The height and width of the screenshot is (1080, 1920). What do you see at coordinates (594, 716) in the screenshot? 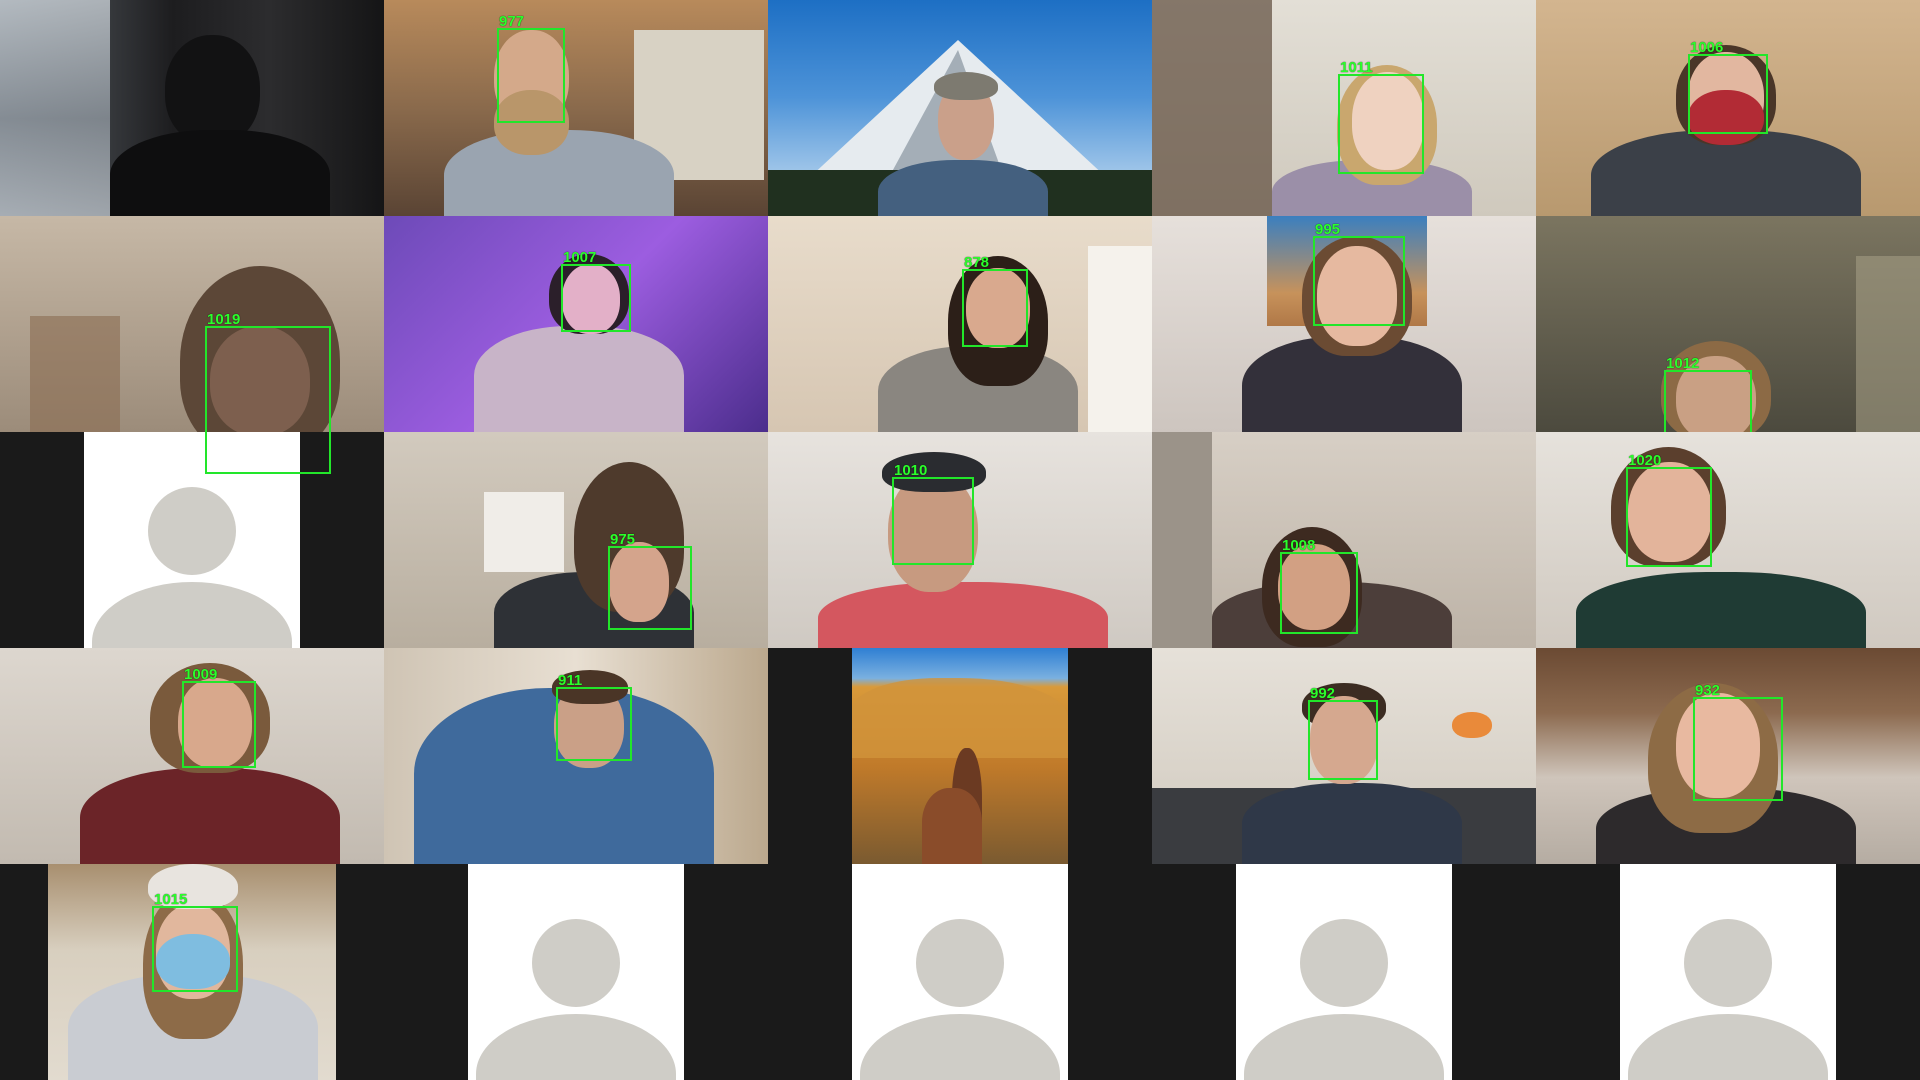
I see `face-detection-box: 911` at bounding box center [594, 716].